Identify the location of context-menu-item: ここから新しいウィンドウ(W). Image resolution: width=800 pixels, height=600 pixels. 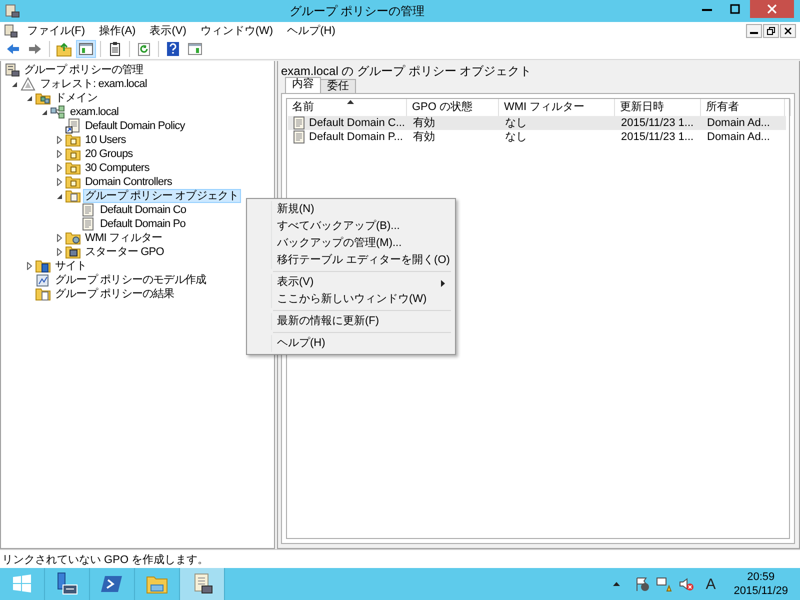
(362, 299).